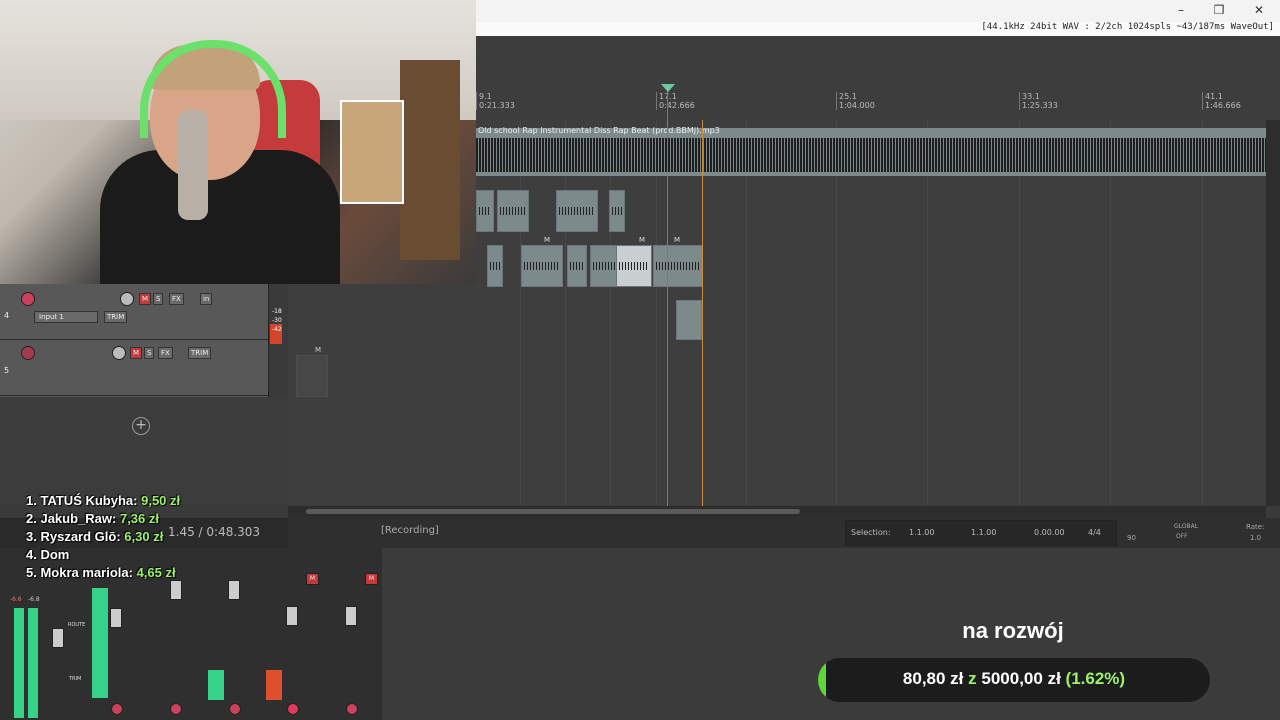 Image resolution: width=1280 pixels, height=720 pixels. I want to click on ruler-mark: 9.1 0:21.333, so click(495, 101).